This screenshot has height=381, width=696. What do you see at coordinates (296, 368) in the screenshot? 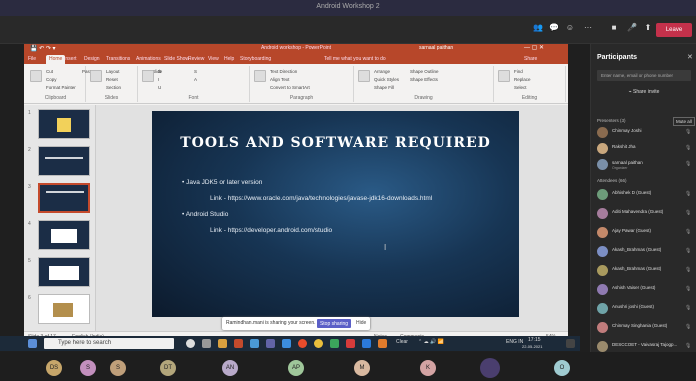
I see `gallery-avatar: AP` at bounding box center [296, 368].